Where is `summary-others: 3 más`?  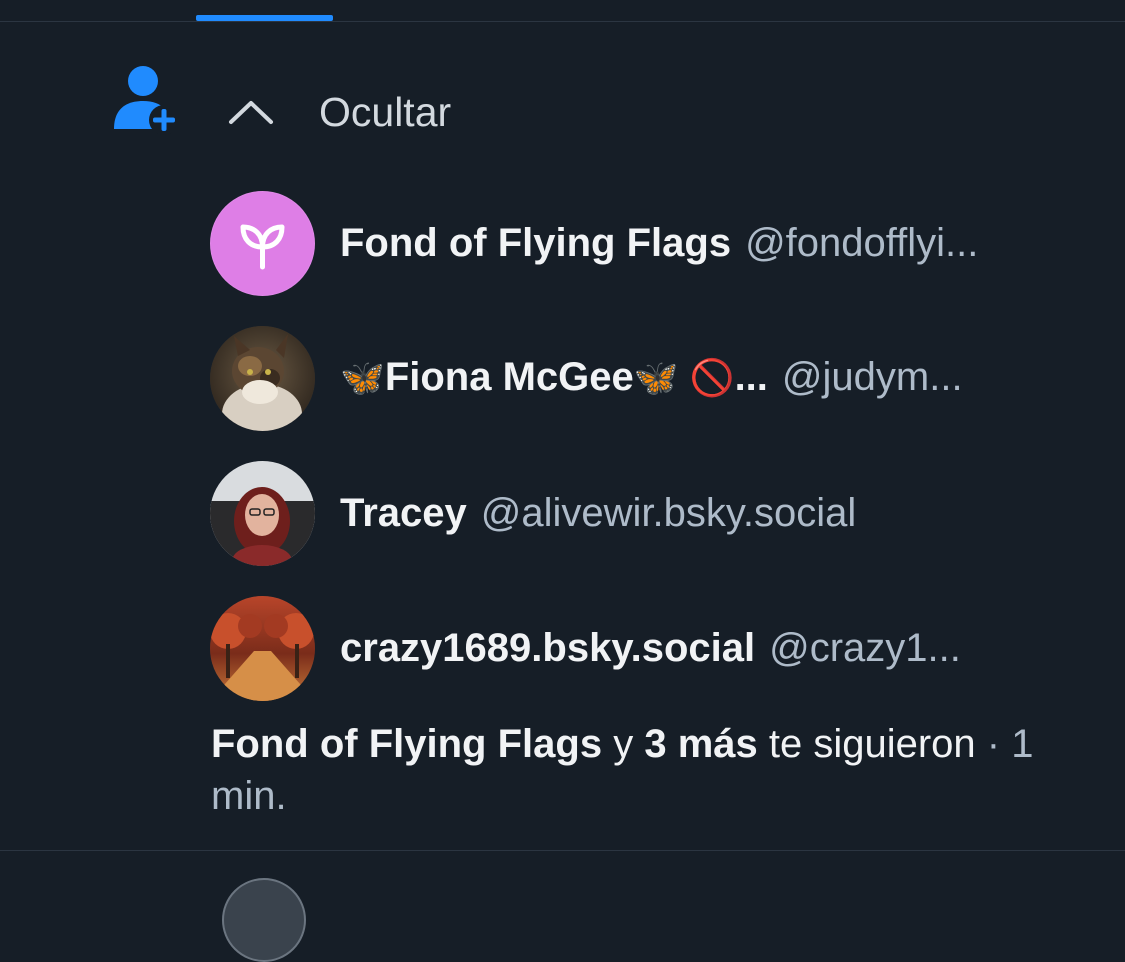
summary-others: 3 más is located at coordinates (701, 744).